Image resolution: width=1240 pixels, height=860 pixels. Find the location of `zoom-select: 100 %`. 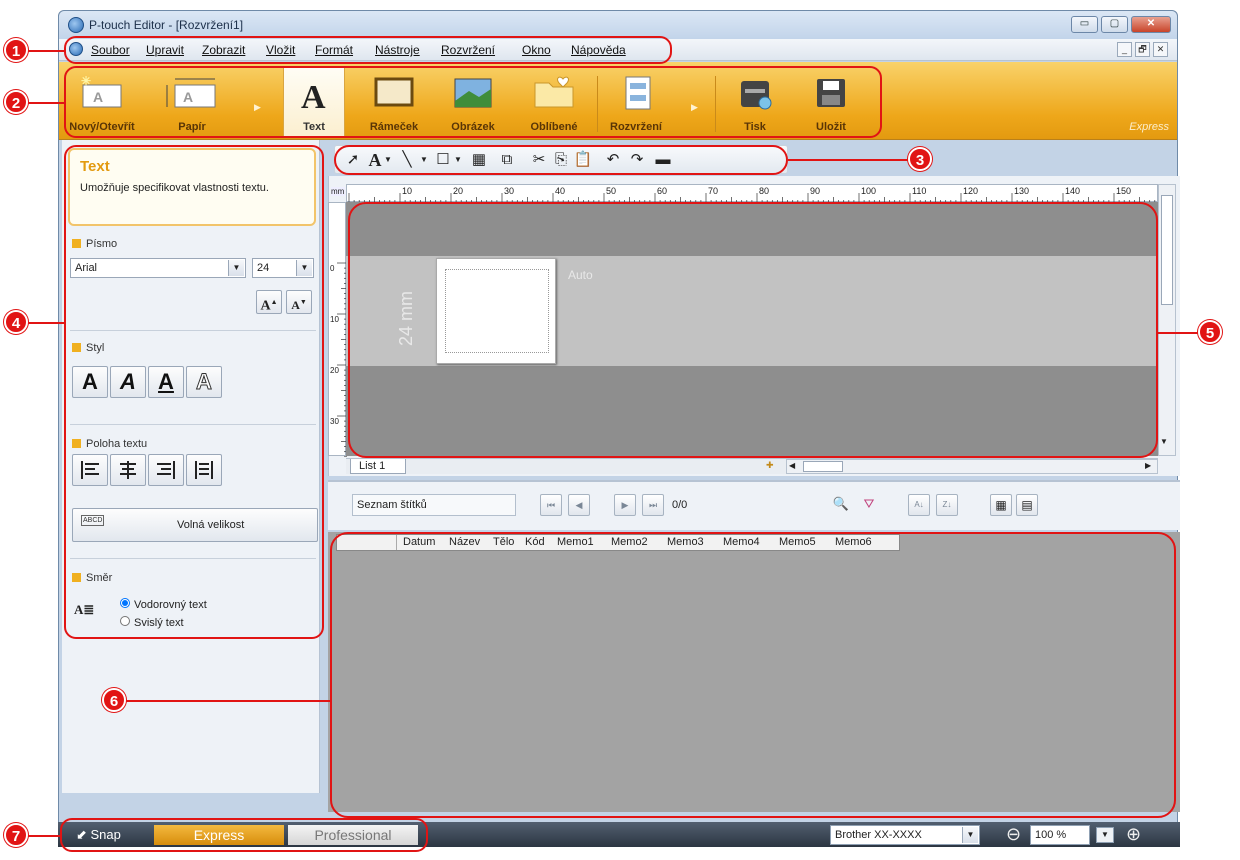

zoom-select: 100 % is located at coordinates (1060, 835).